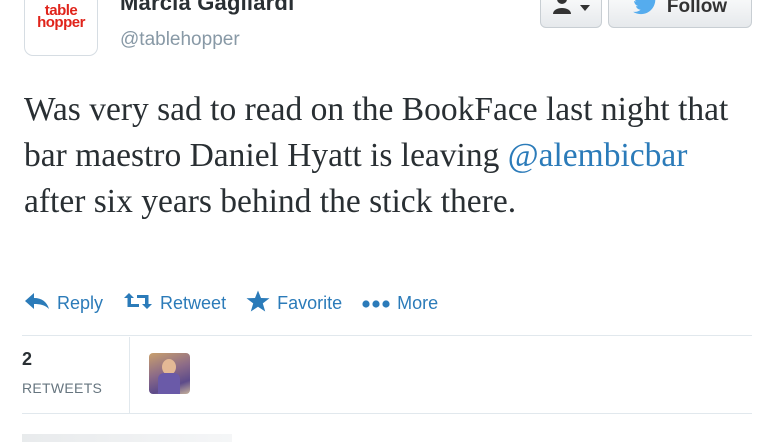 This screenshot has width=760, height=442. Describe the element at coordinates (310, 302) in the screenshot. I see `favorite-label: Favorite` at that location.